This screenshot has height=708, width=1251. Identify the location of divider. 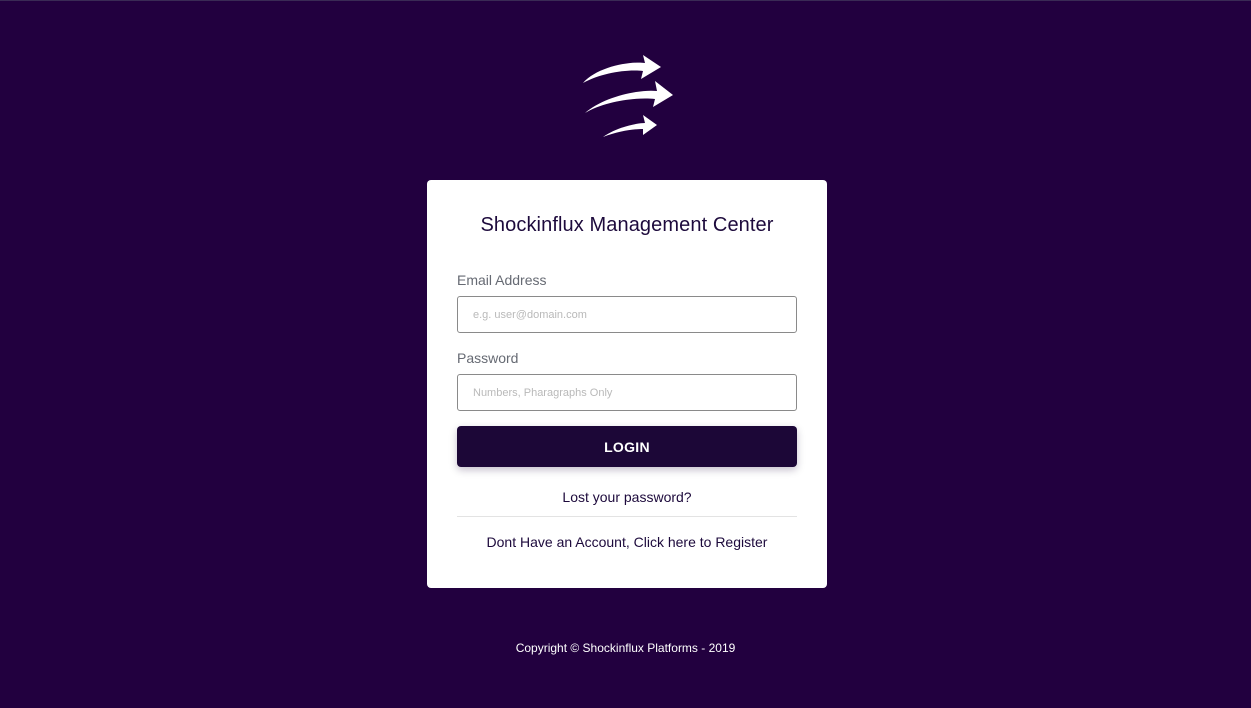
(627, 516).